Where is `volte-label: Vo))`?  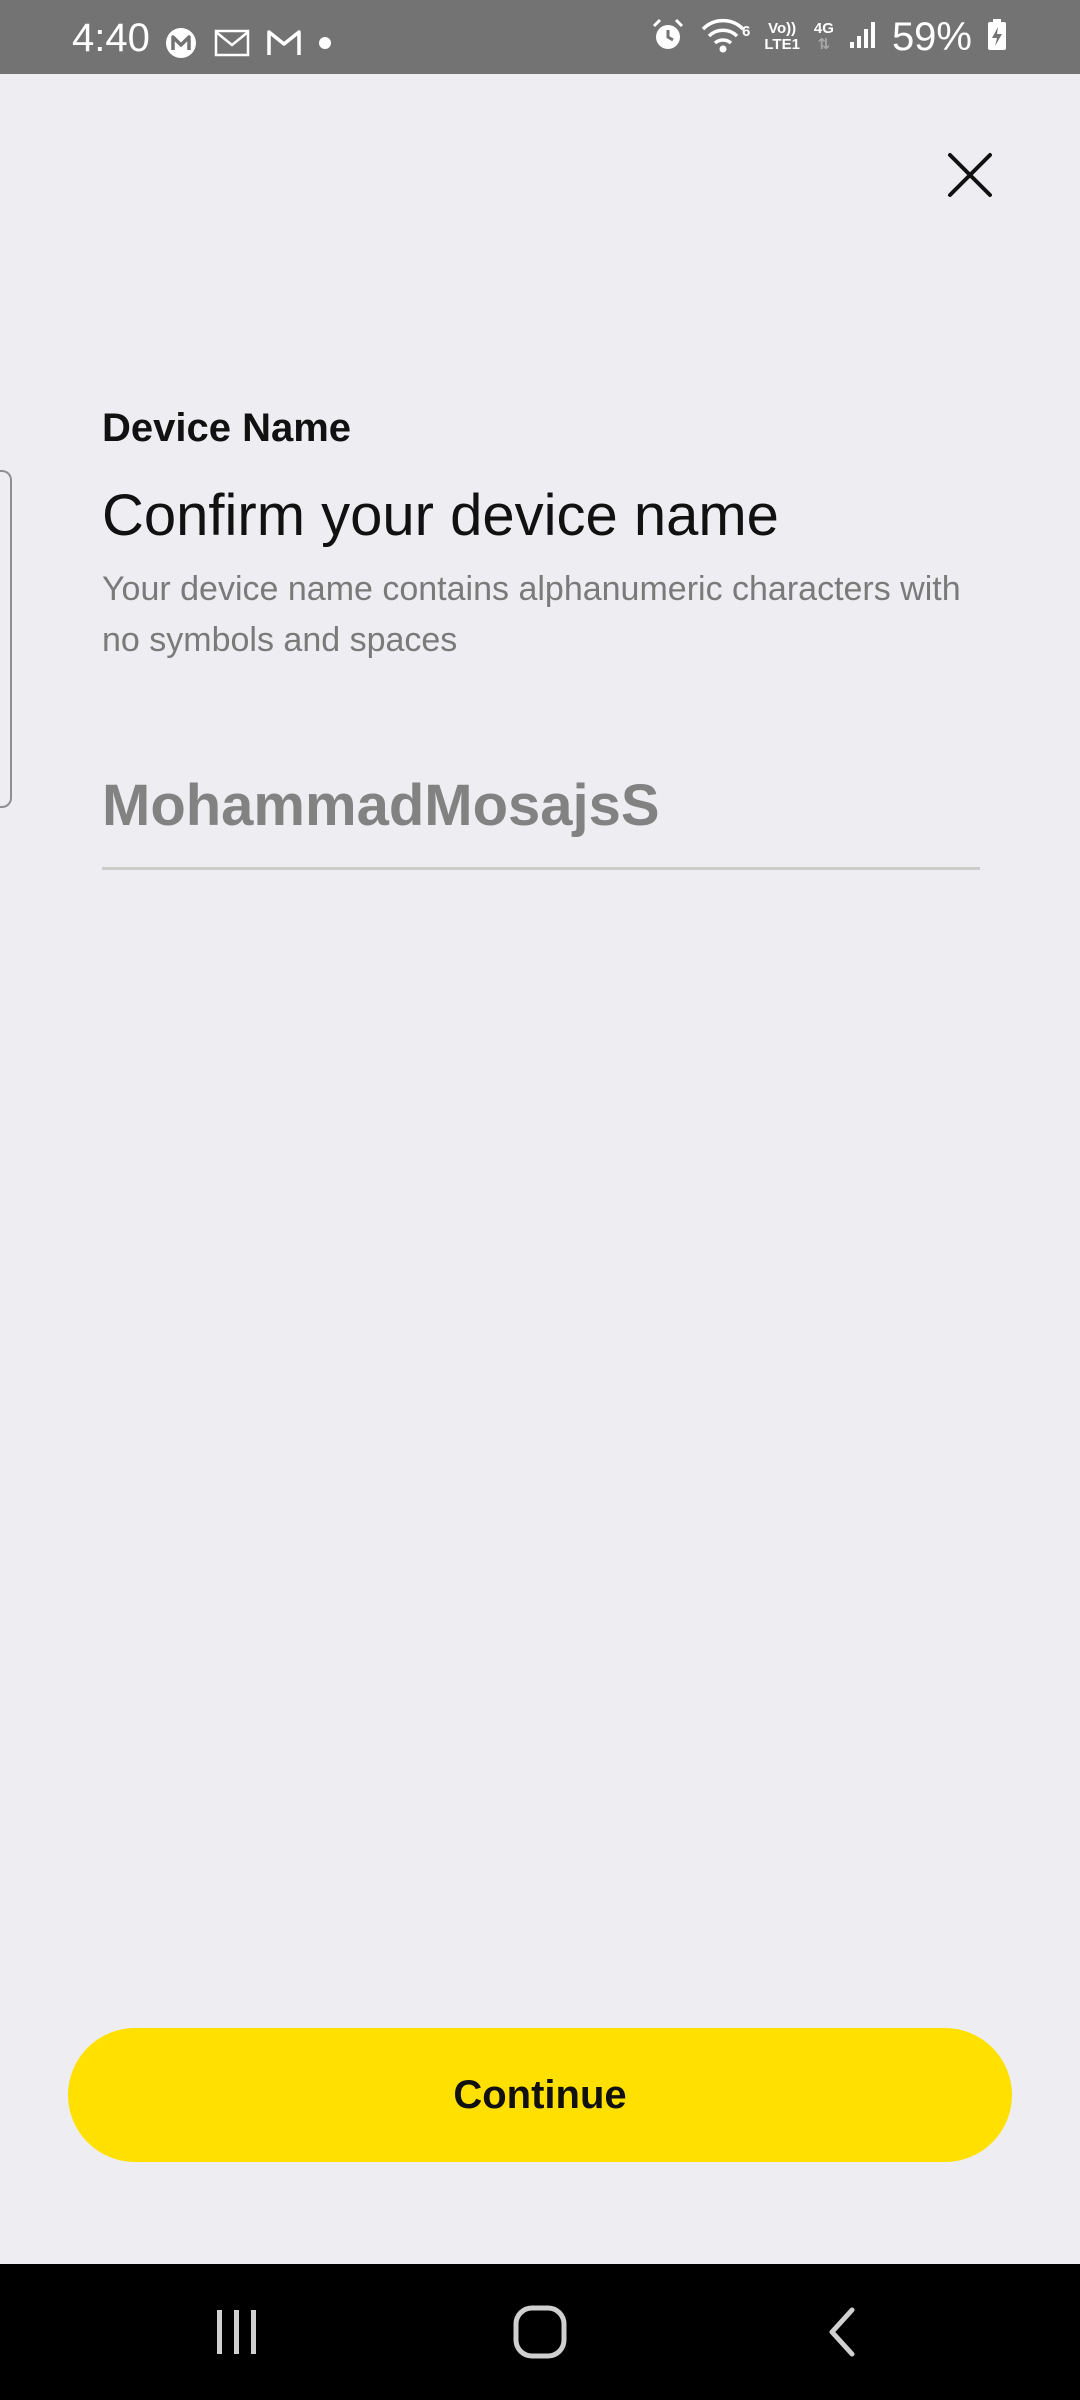 volte-label: Vo)) is located at coordinates (782, 28).